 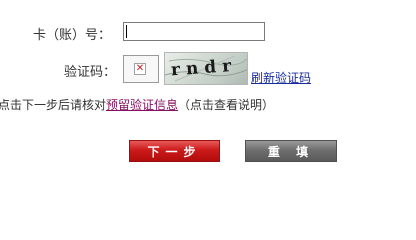 What do you see at coordinates (281, 77) in the screenshot?
I see `refresh-captcha-link: 刷新验证码` at bounding box center [281, 77].